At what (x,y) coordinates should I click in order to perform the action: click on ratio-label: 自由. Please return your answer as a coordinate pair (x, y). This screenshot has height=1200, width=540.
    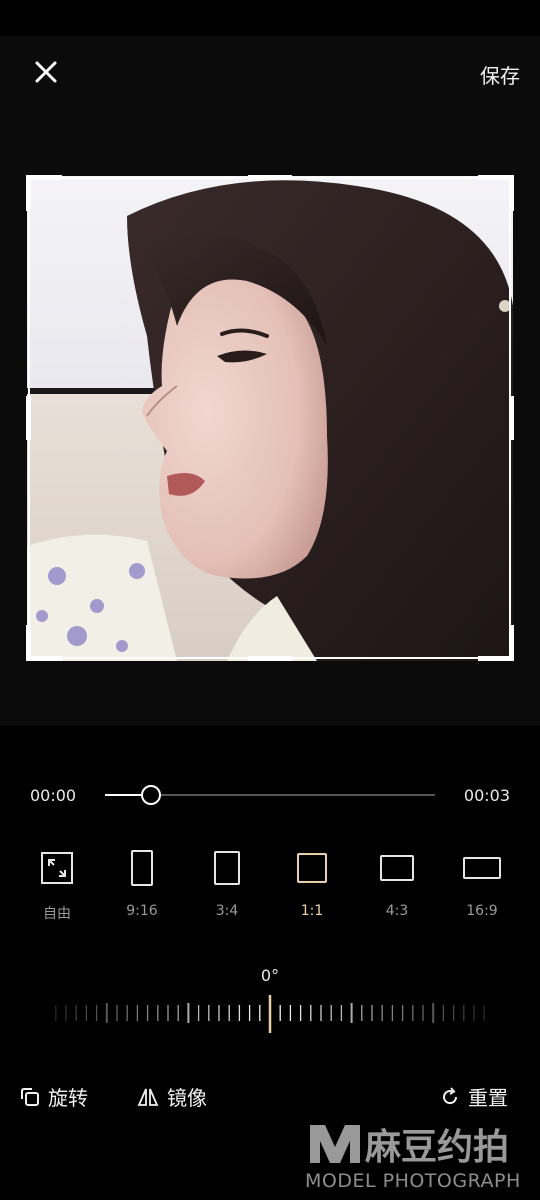
    Looking at the image, I should click on (57, 914).